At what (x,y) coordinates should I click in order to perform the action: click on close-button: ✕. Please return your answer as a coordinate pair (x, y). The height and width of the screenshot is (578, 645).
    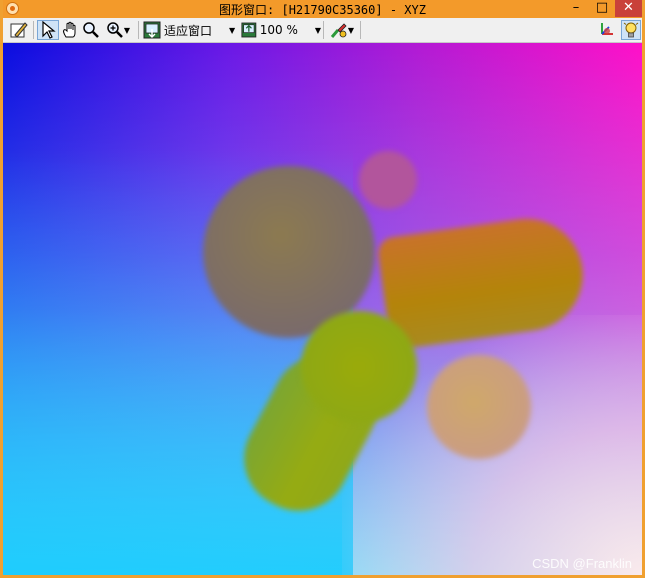
    Looking at the image, I should click on (628, 8).